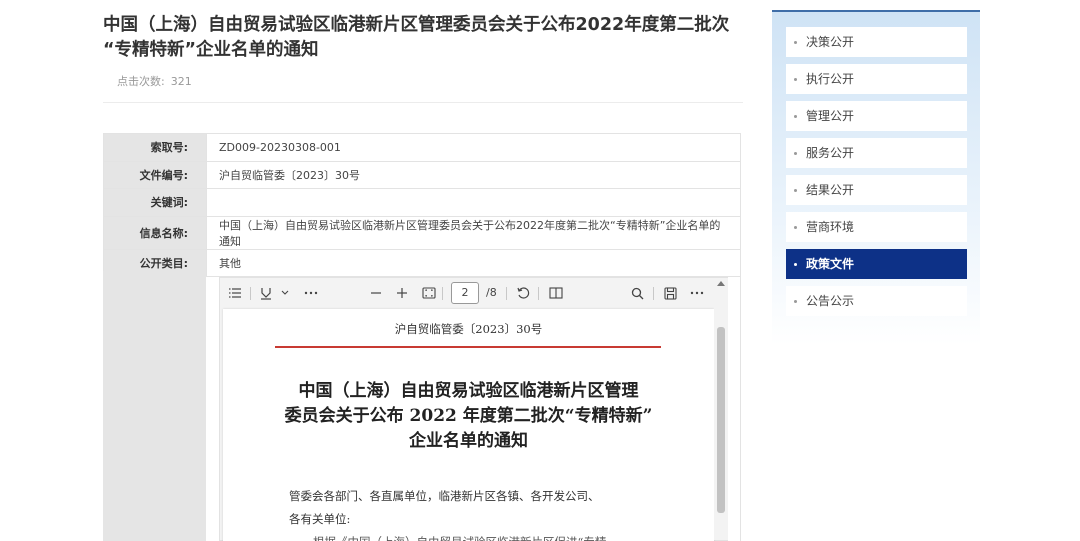  Describe the element at coordinates (740, 406) in the screenshot. I see `table-border` at that location.